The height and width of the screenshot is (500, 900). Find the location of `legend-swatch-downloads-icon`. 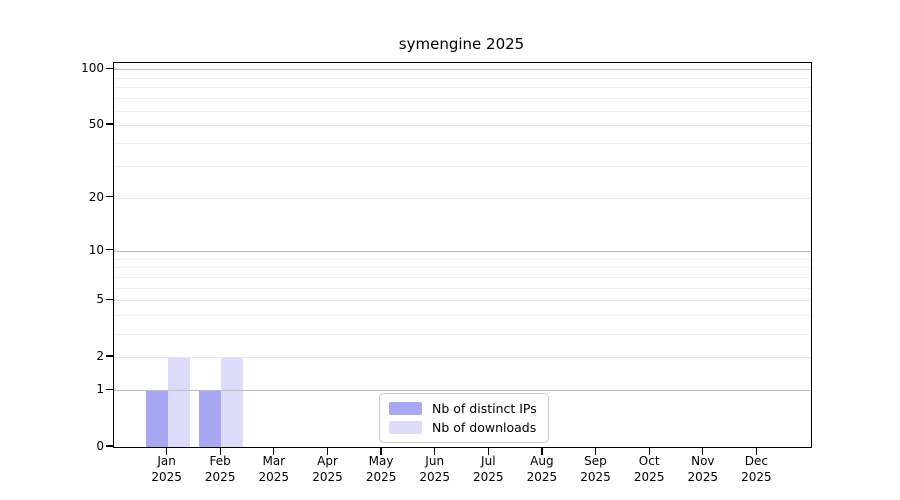

legend-swatch-downloads-icon is located at coordinates (405, 427).